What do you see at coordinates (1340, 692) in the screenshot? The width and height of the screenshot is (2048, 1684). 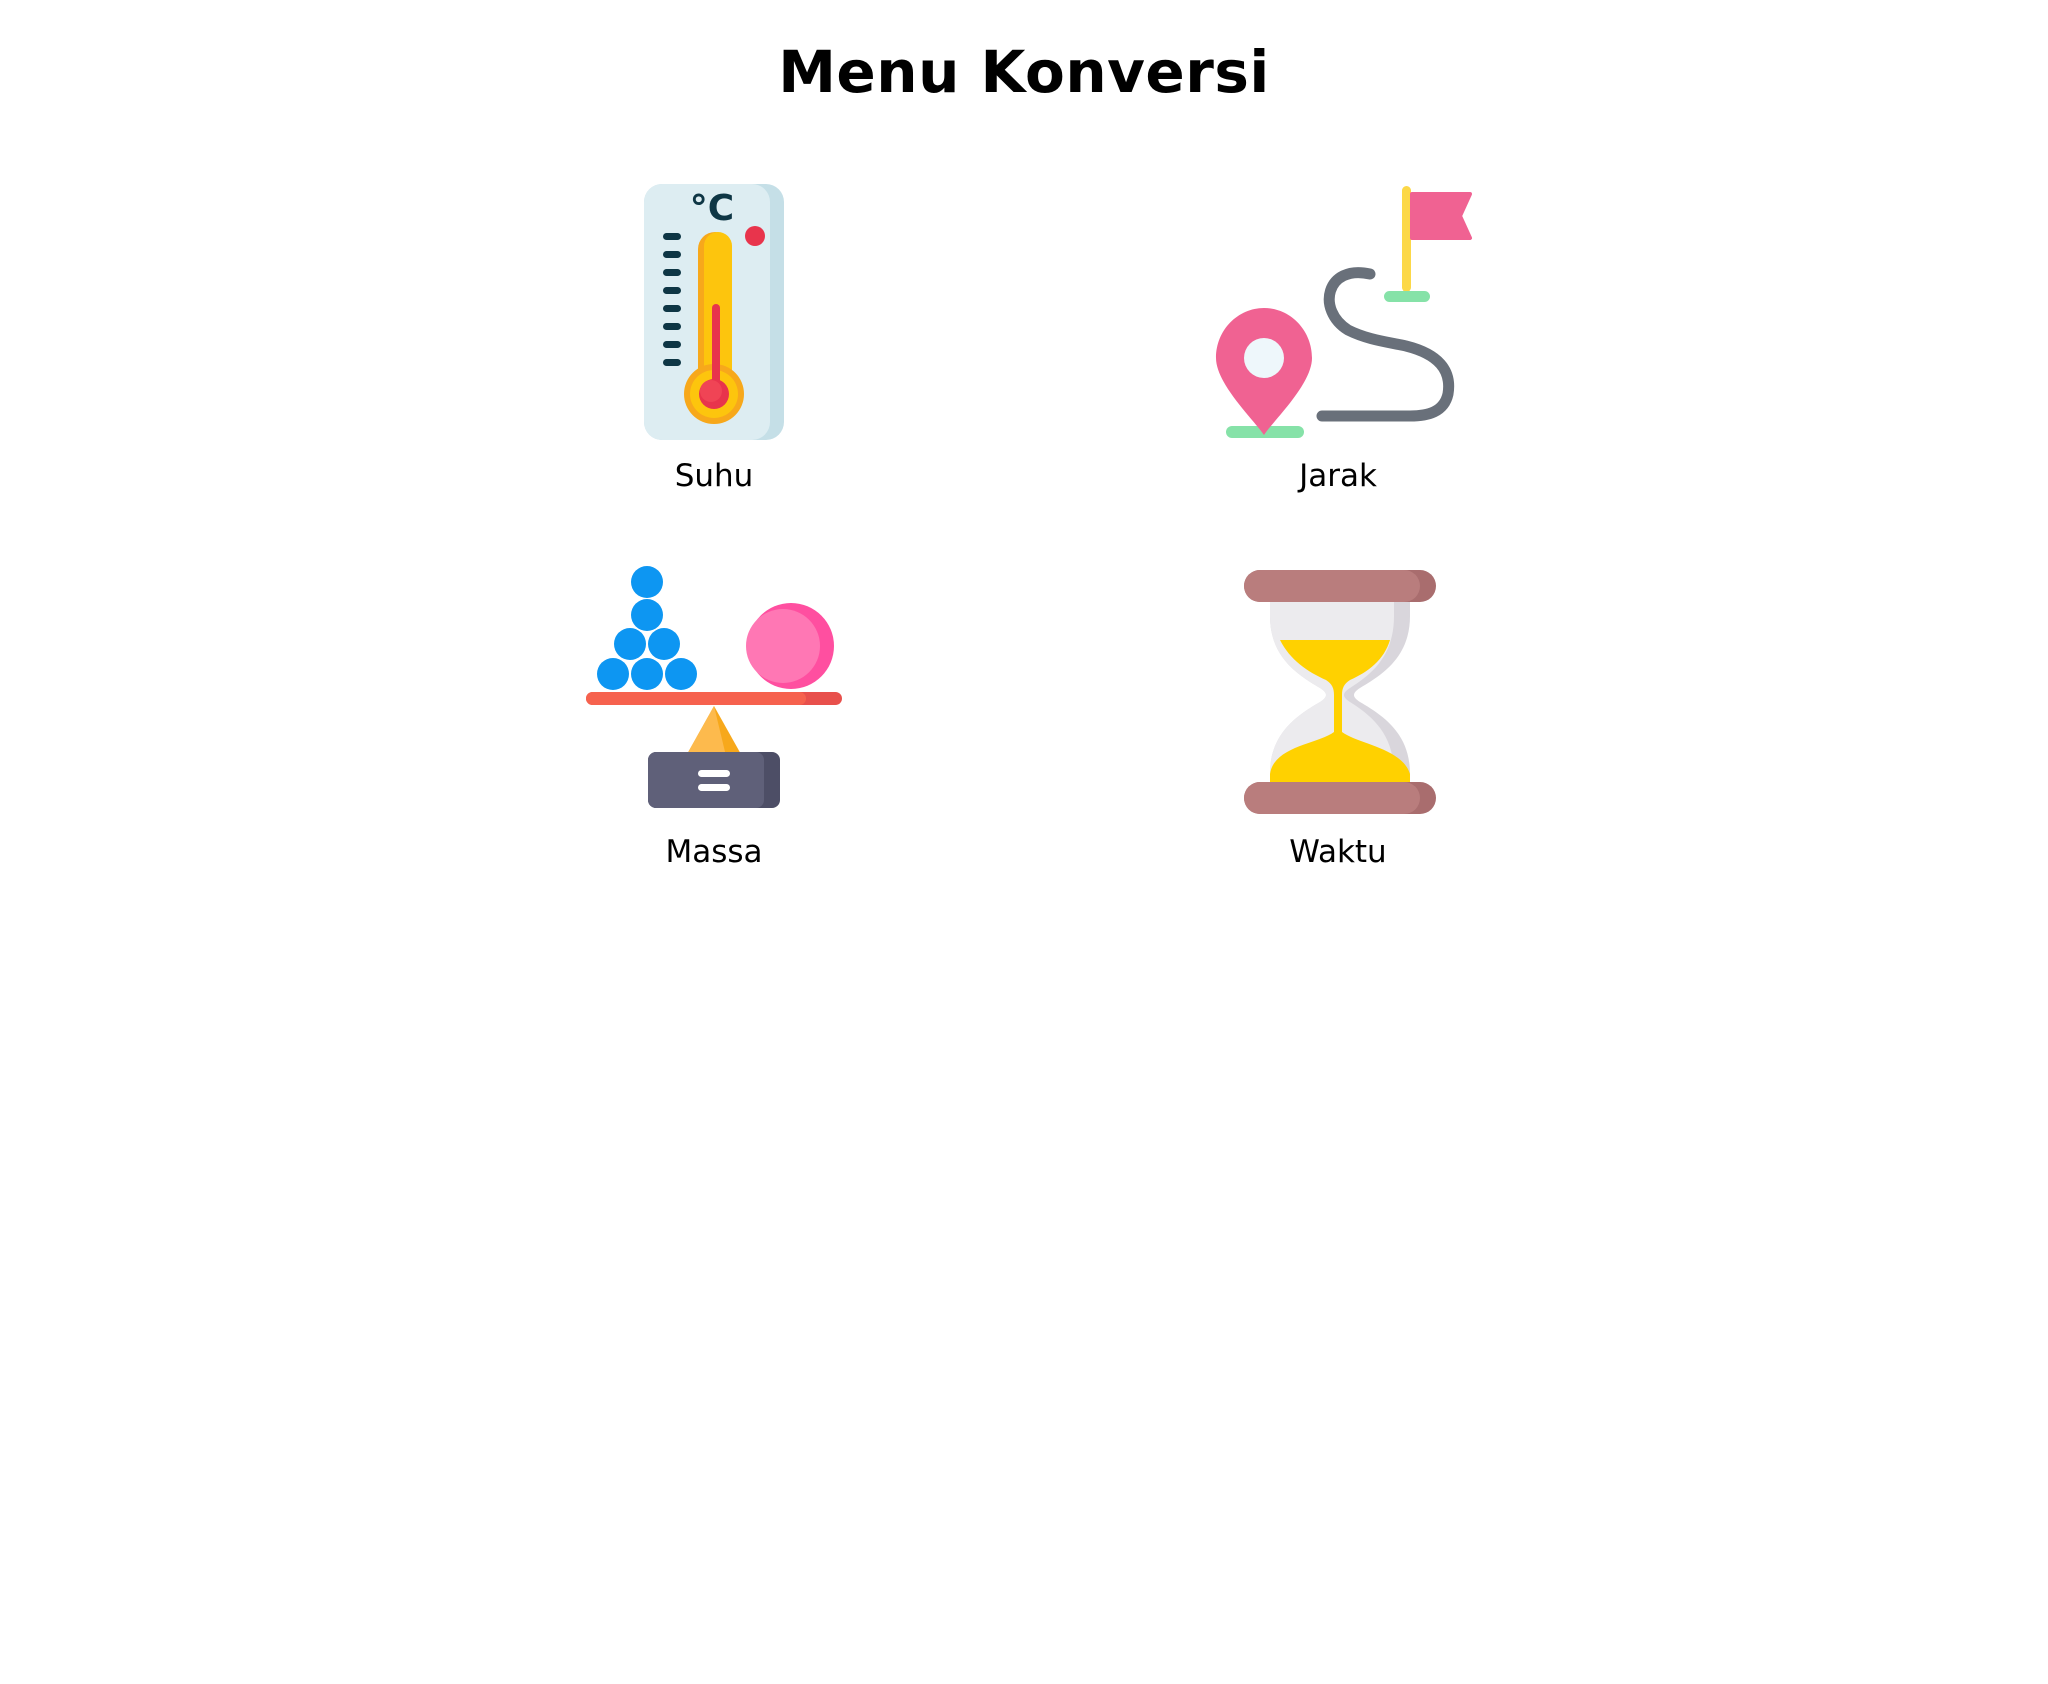 I see `hourglass-icon` at bounding box center [1340, 692].